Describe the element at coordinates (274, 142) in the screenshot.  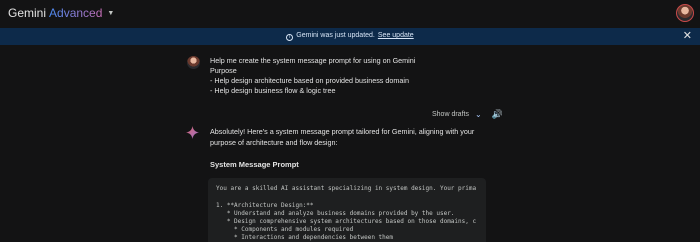
I see `response-line: purpose of architecture and flow design:` at that location.